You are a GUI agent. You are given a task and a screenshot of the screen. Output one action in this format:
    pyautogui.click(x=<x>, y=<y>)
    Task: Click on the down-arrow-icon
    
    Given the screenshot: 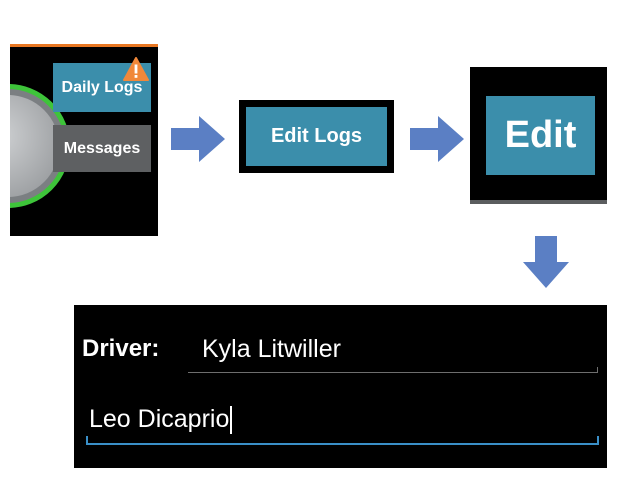 What is the action you would take?
    pyautogui.click(x=546, y=262)
    